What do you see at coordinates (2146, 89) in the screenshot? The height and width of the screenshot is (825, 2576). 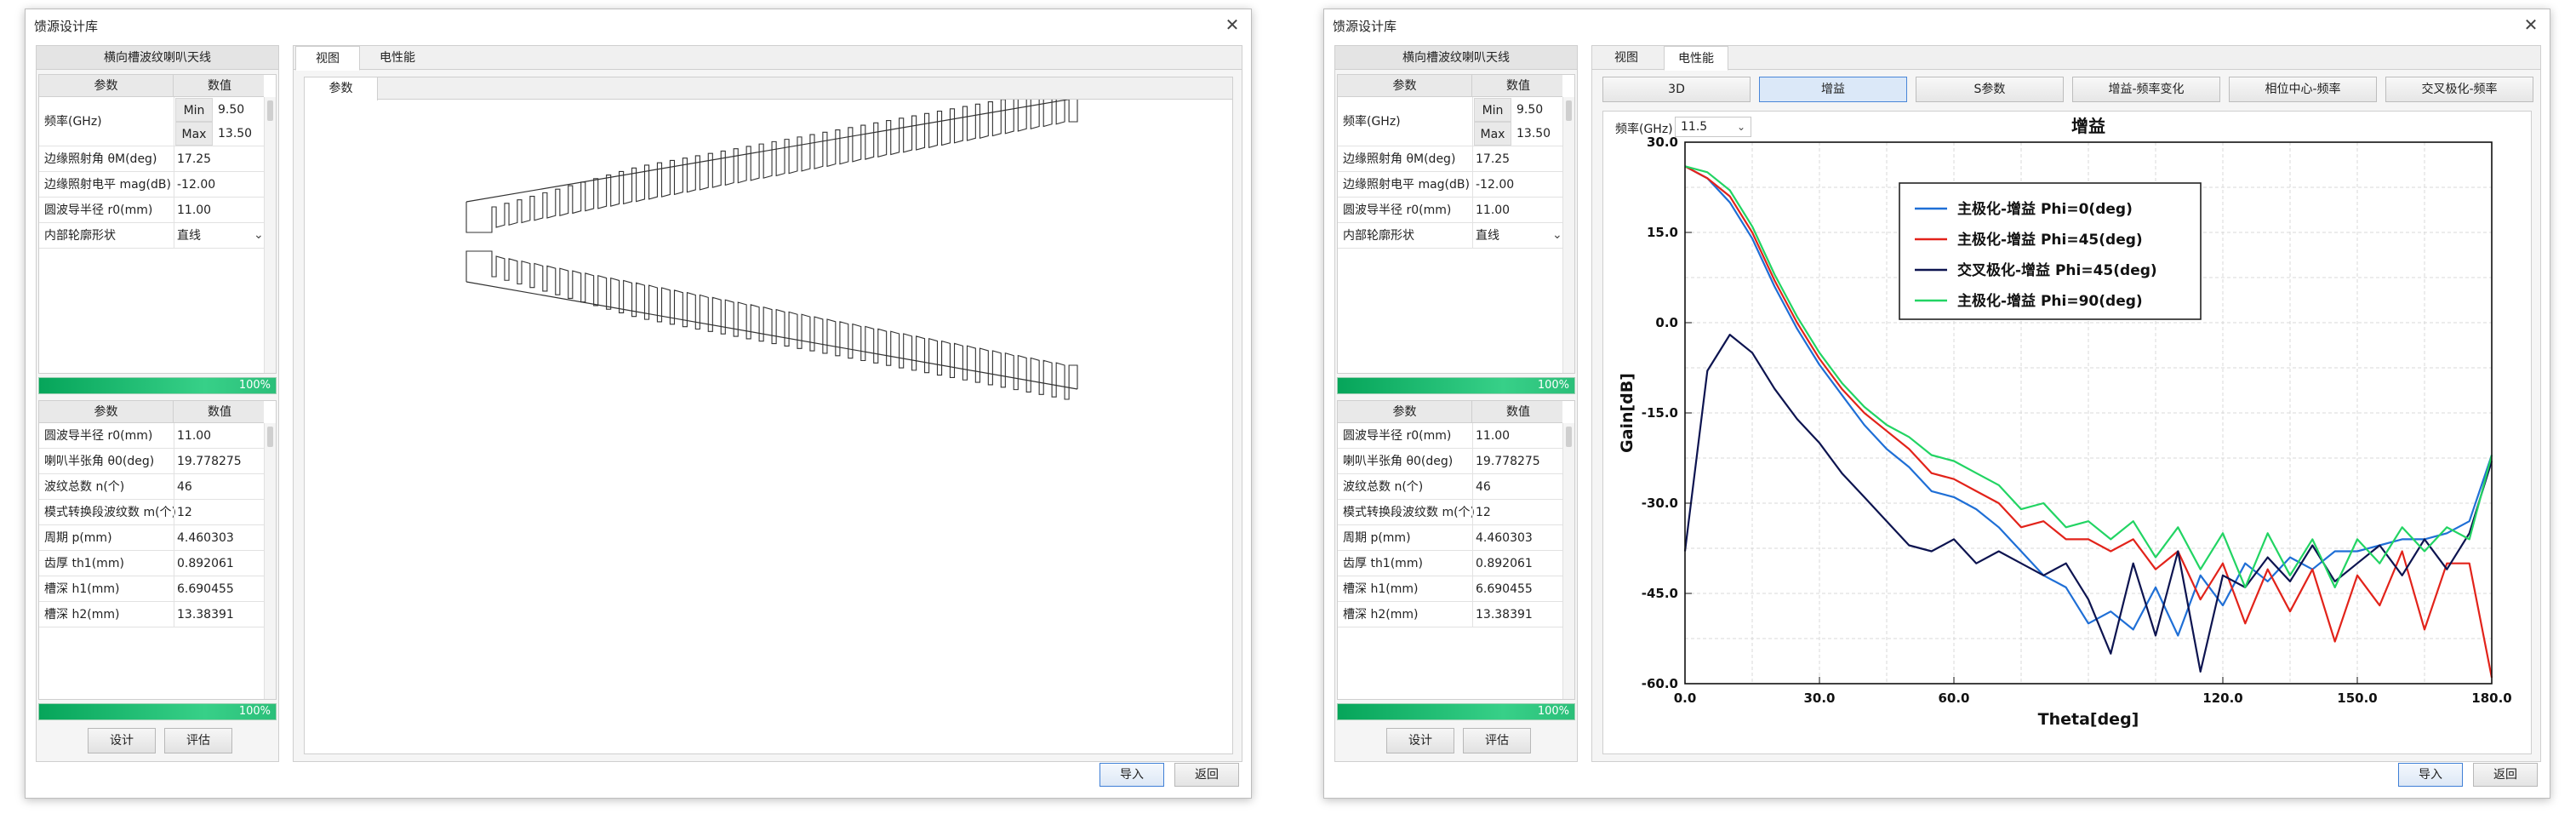 I see `perf-button-gain-freq: 增益-频率变化` at bounding box center [2146, 89].